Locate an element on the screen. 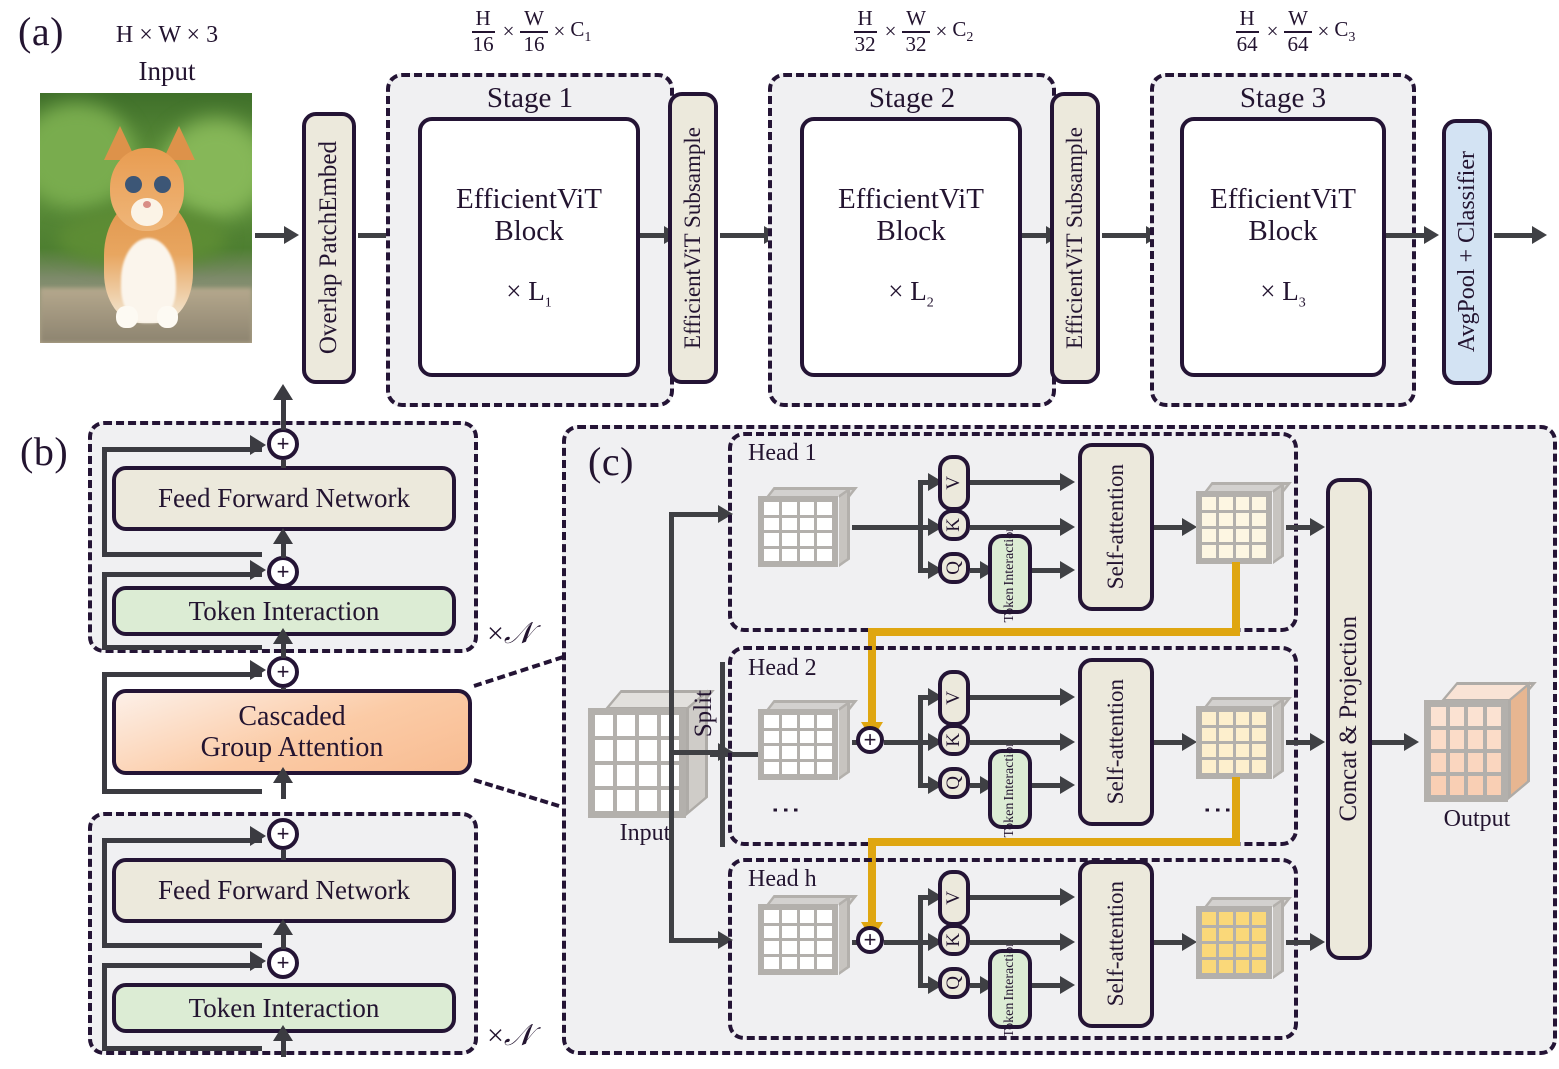 The image size is (1559, 1069). stage1-channel-sub: 1 is located at coordinates (588, 38).